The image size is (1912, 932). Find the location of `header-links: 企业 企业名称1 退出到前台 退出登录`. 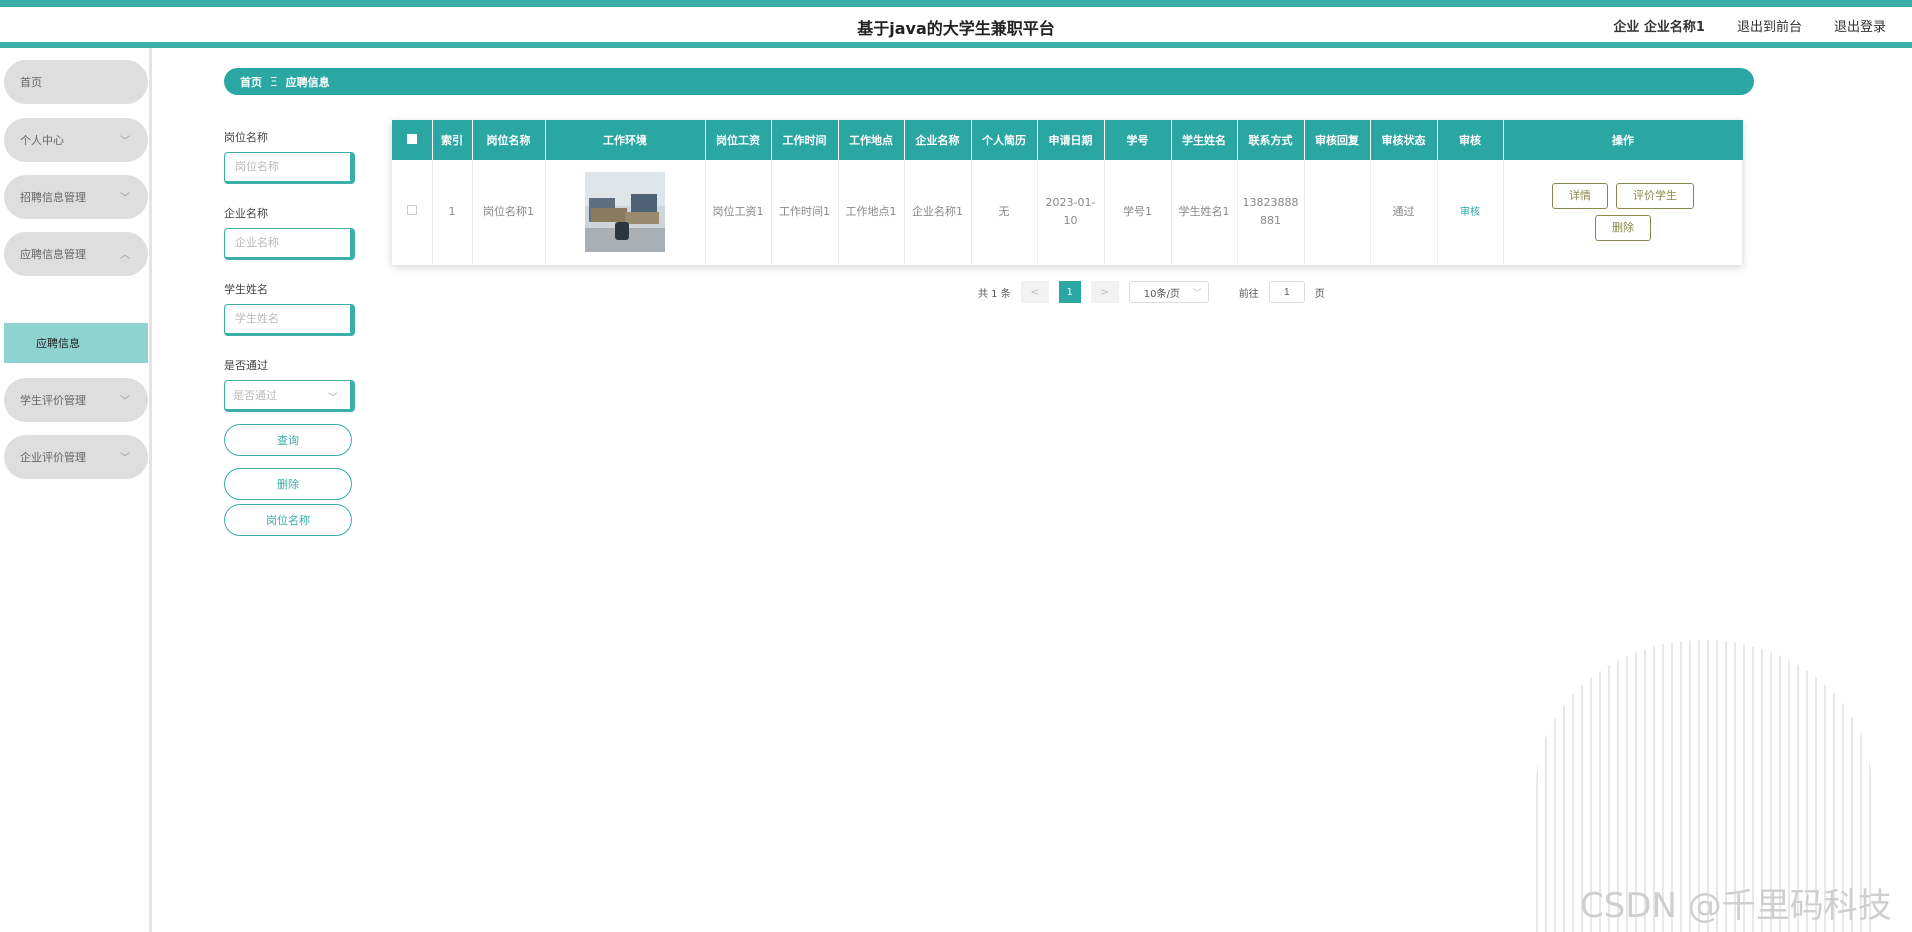

header-links: 企业 企业名称1 退出到前台 退出登录 is located at coordinates (1749, 25).